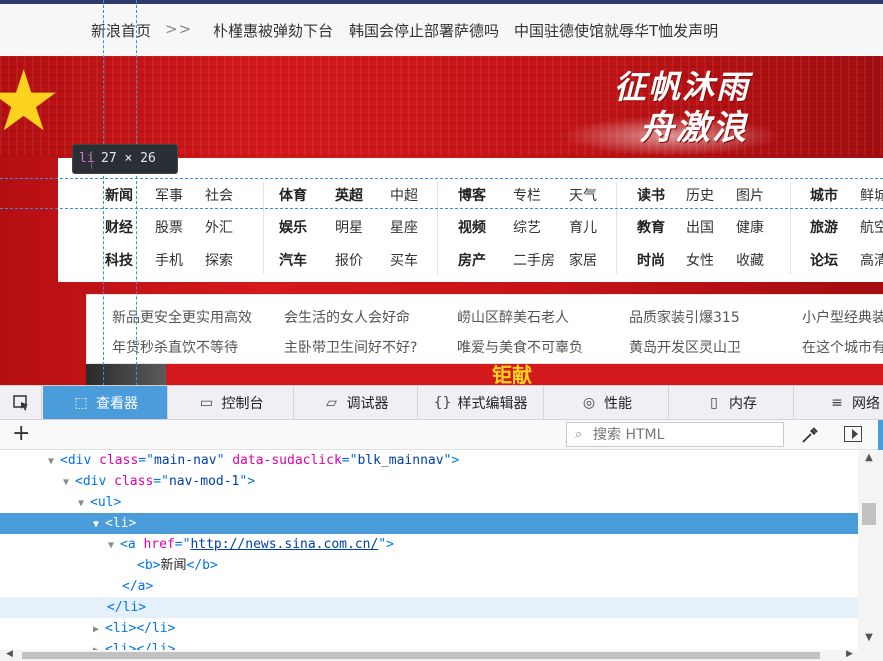 The height and width of the screenshot is (661, 883). What do you see at coordinates (513, 317) in the screenshot?
I see `news-link: 崂山区醉美石老人` at bounding box center [513, 317].